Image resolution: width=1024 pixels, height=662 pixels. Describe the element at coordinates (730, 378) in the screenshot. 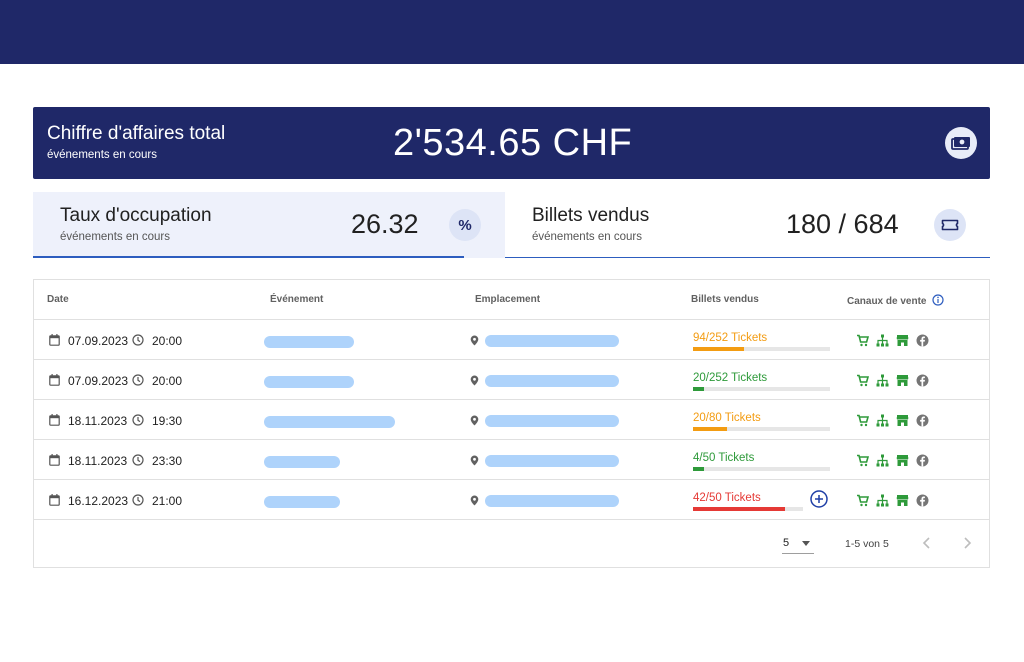

I see `tickets-sold-label: 20/252 Tickets` at that location.